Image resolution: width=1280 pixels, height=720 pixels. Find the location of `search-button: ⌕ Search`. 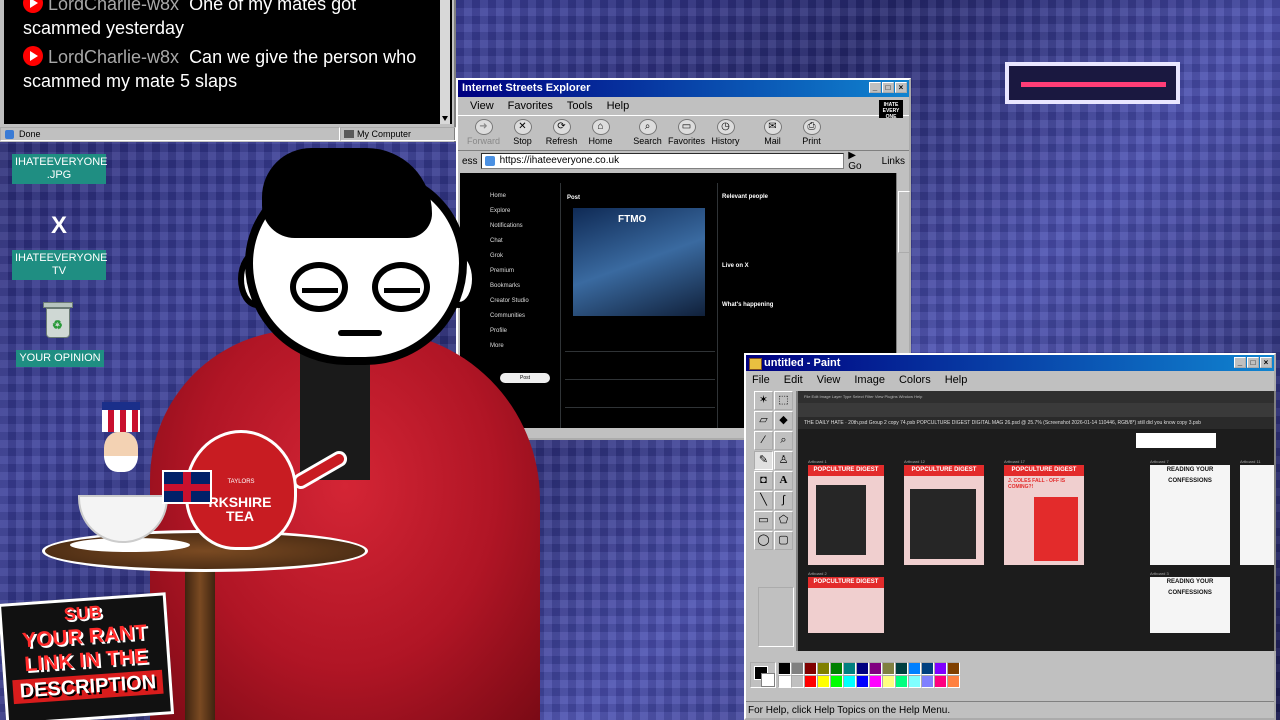

search-button: ⌕ Search is located at coordinates (647, 133).